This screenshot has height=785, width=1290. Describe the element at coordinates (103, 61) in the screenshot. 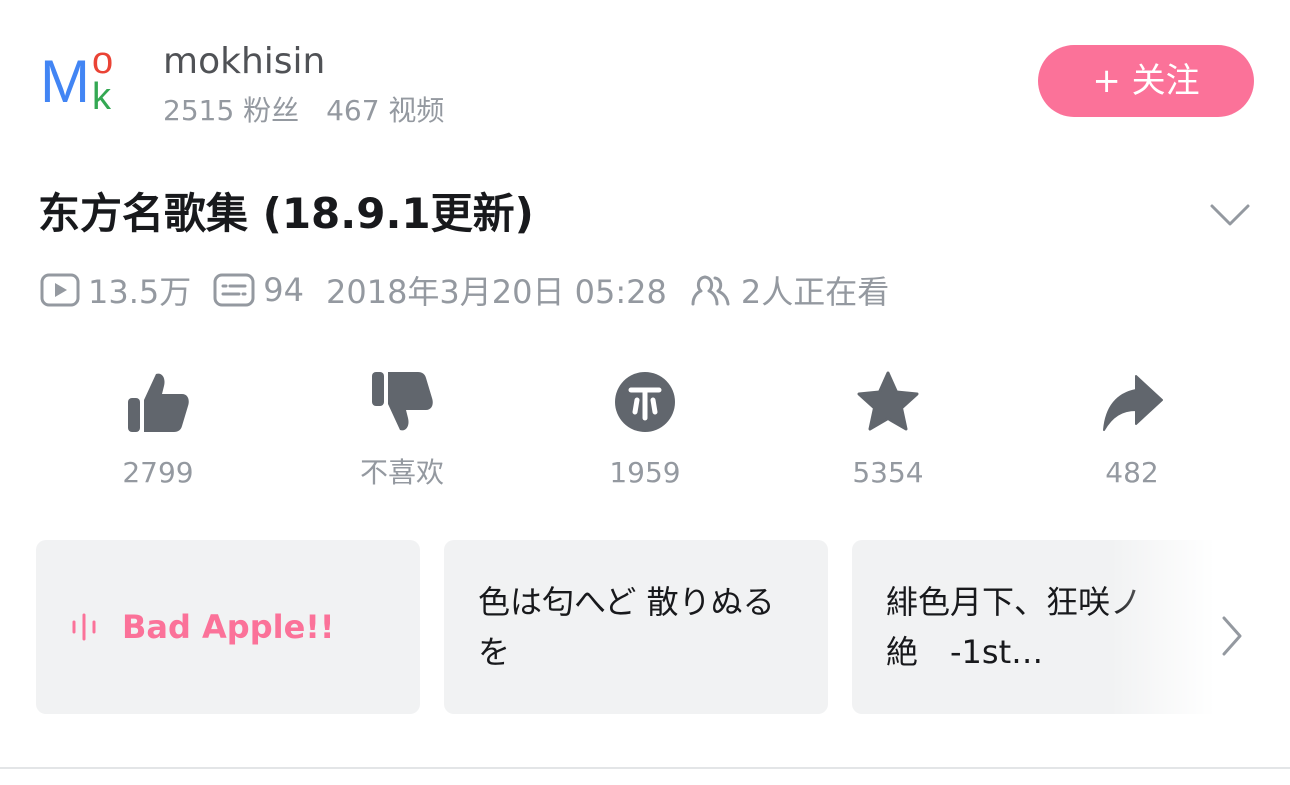

I see `logo-letter-o: o` at that location.